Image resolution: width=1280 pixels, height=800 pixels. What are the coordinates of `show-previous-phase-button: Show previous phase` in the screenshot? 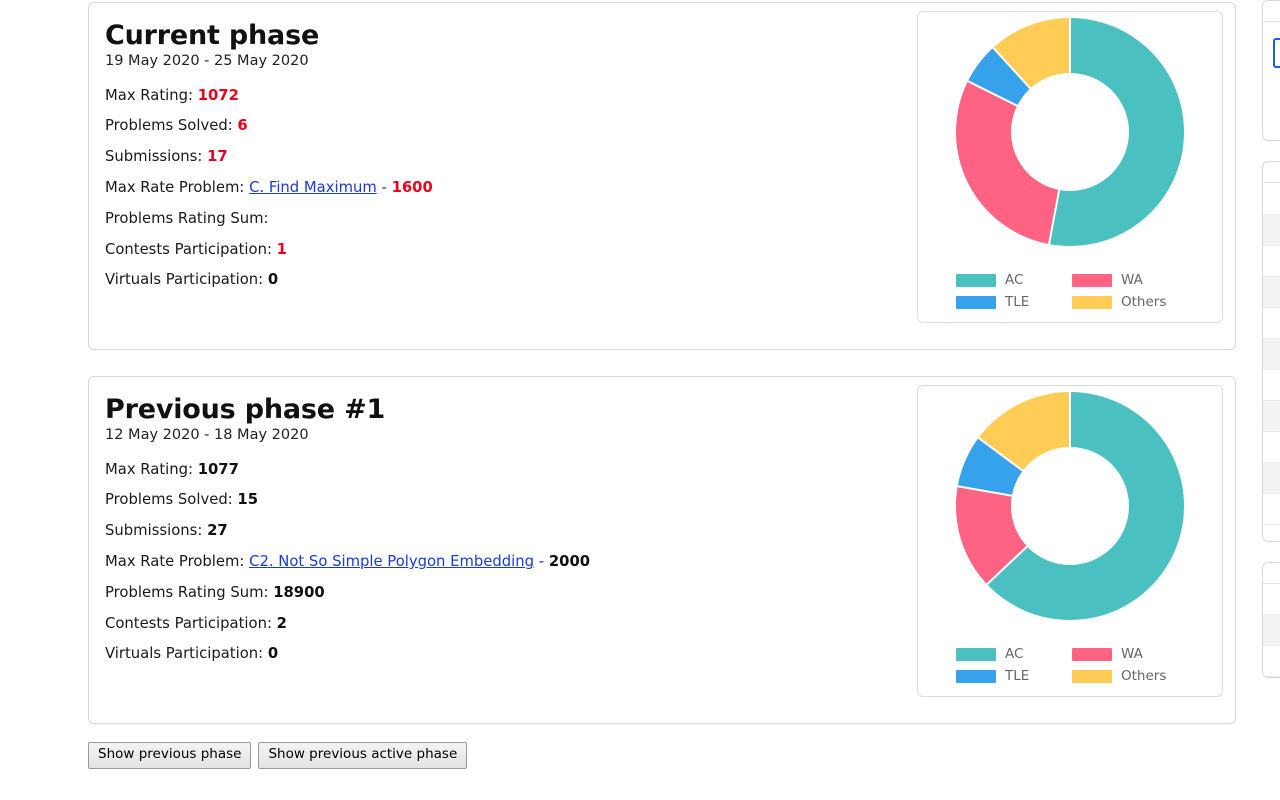 It's located at (170, 755).